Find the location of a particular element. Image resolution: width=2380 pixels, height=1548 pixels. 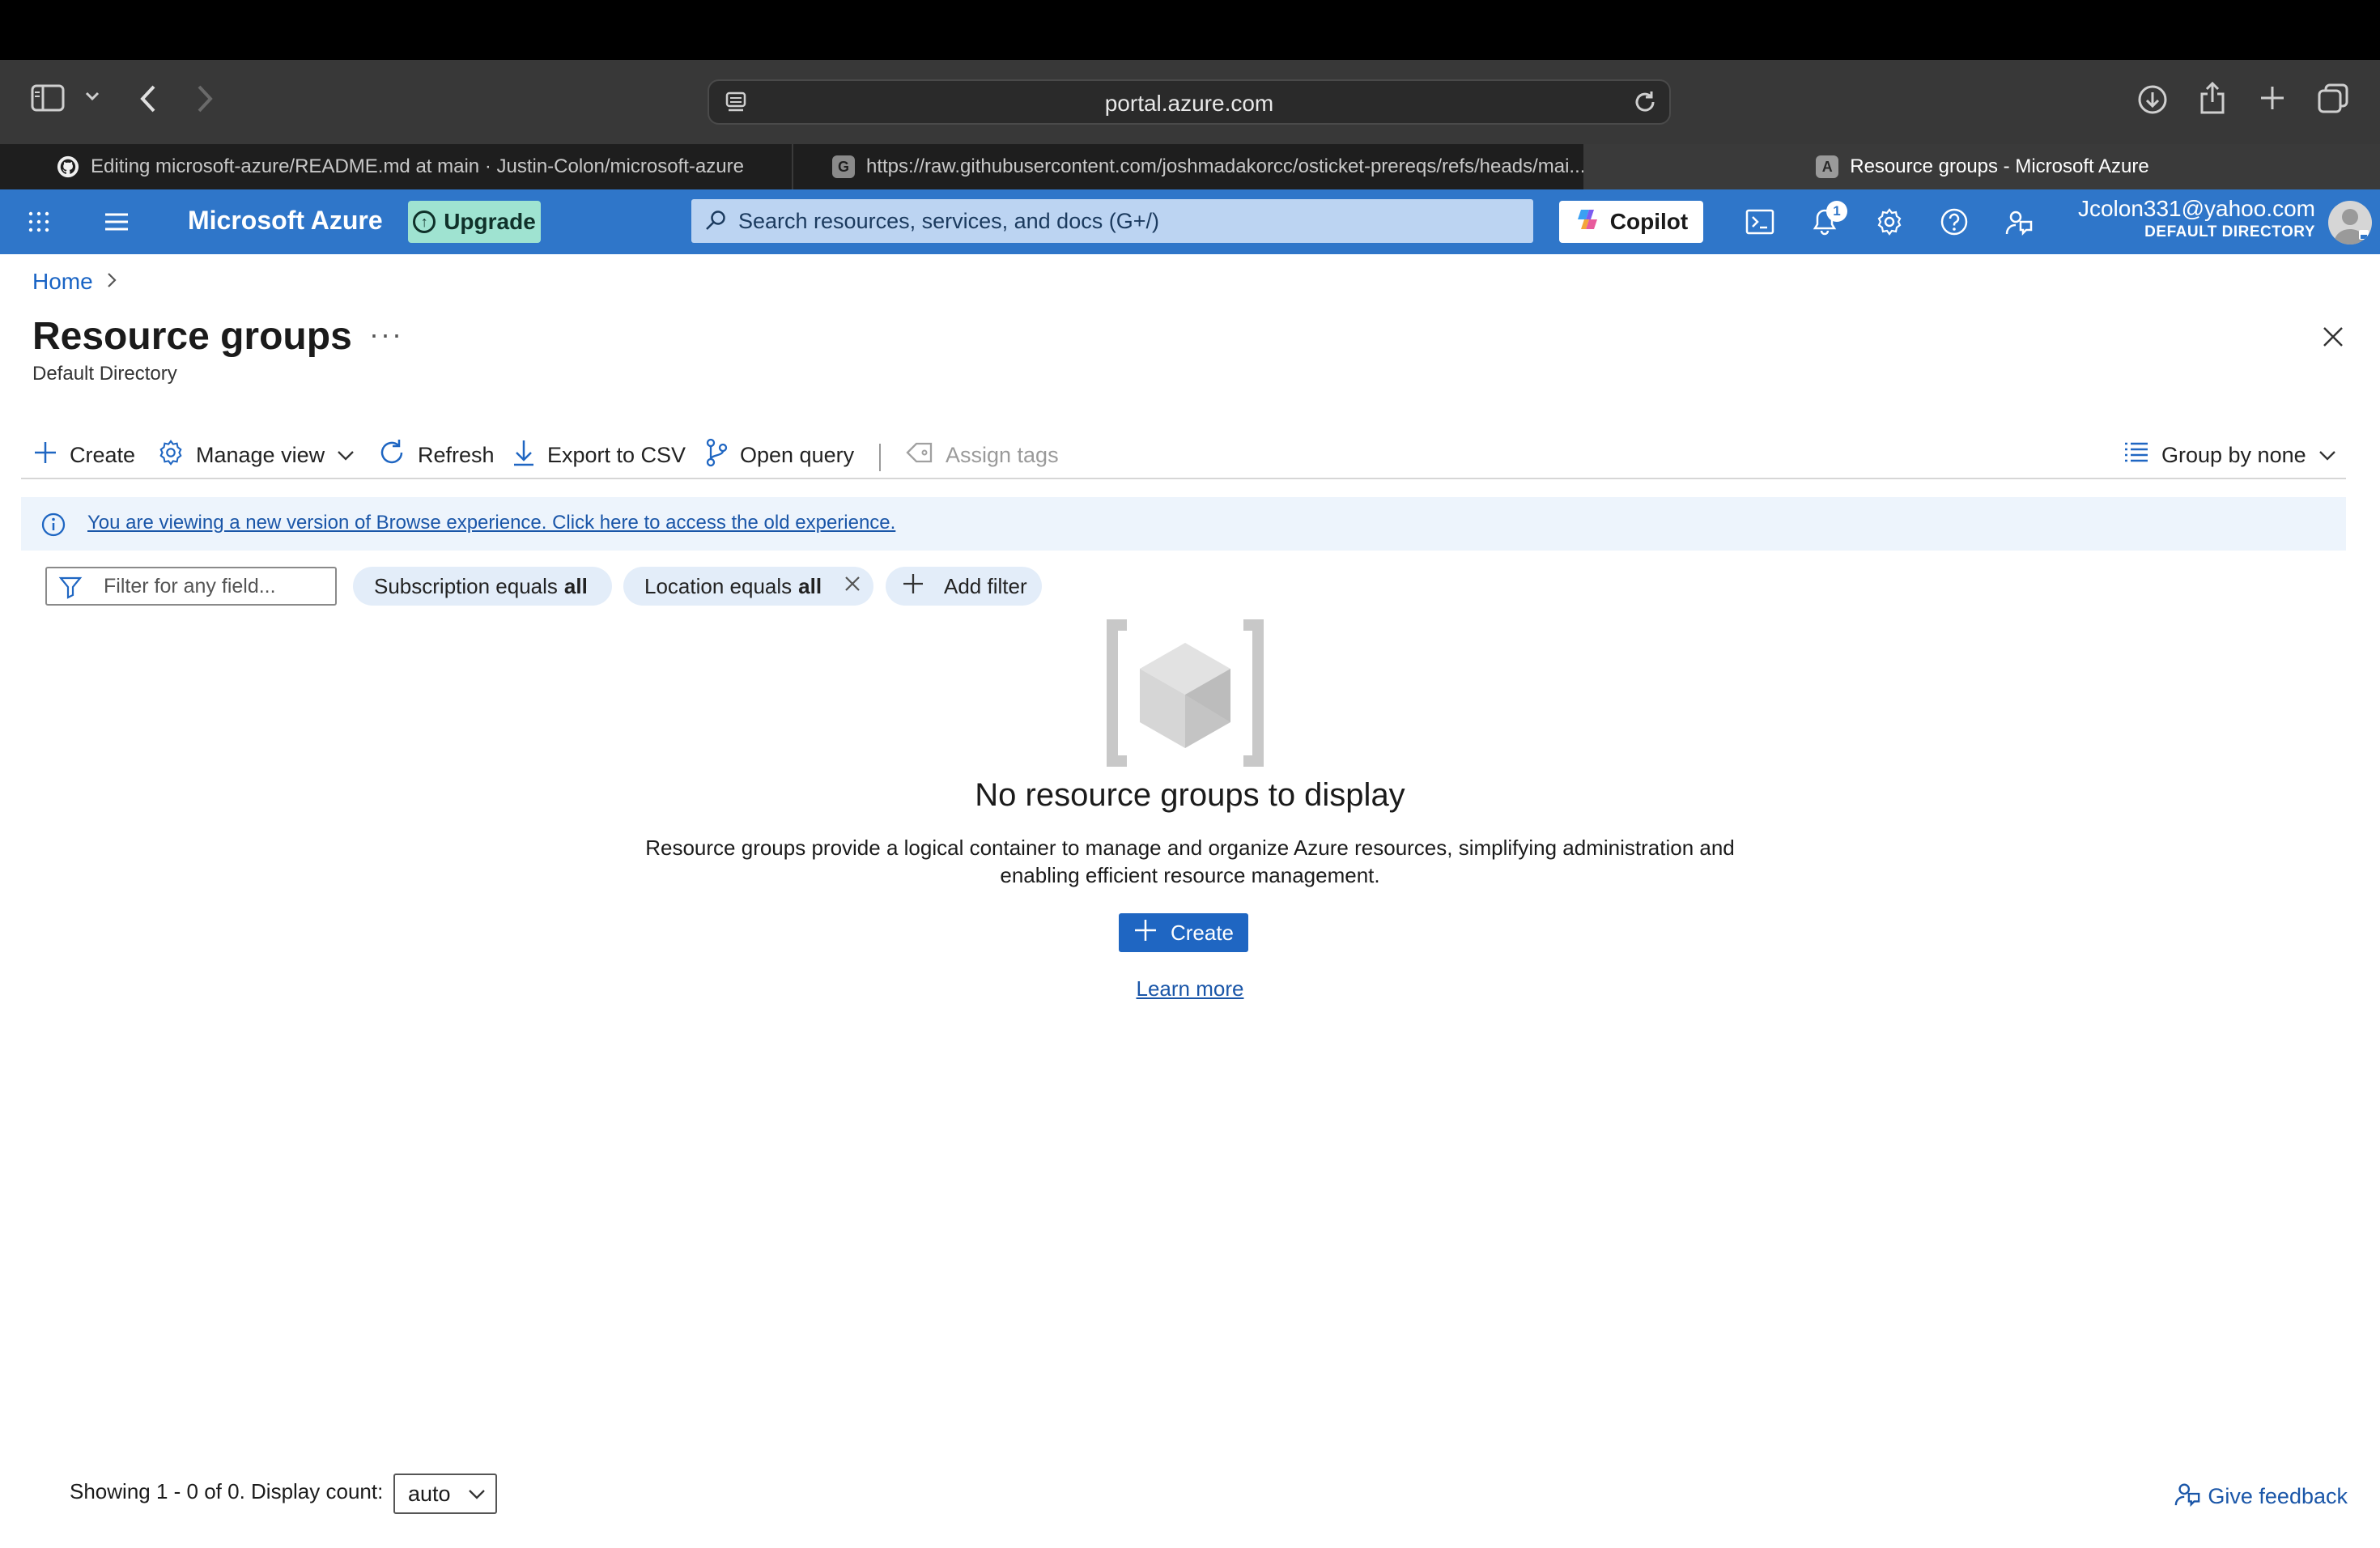

tab-resource-groups: A Resource groups - Microsoft Azure is located at coordinates (1982, 166).